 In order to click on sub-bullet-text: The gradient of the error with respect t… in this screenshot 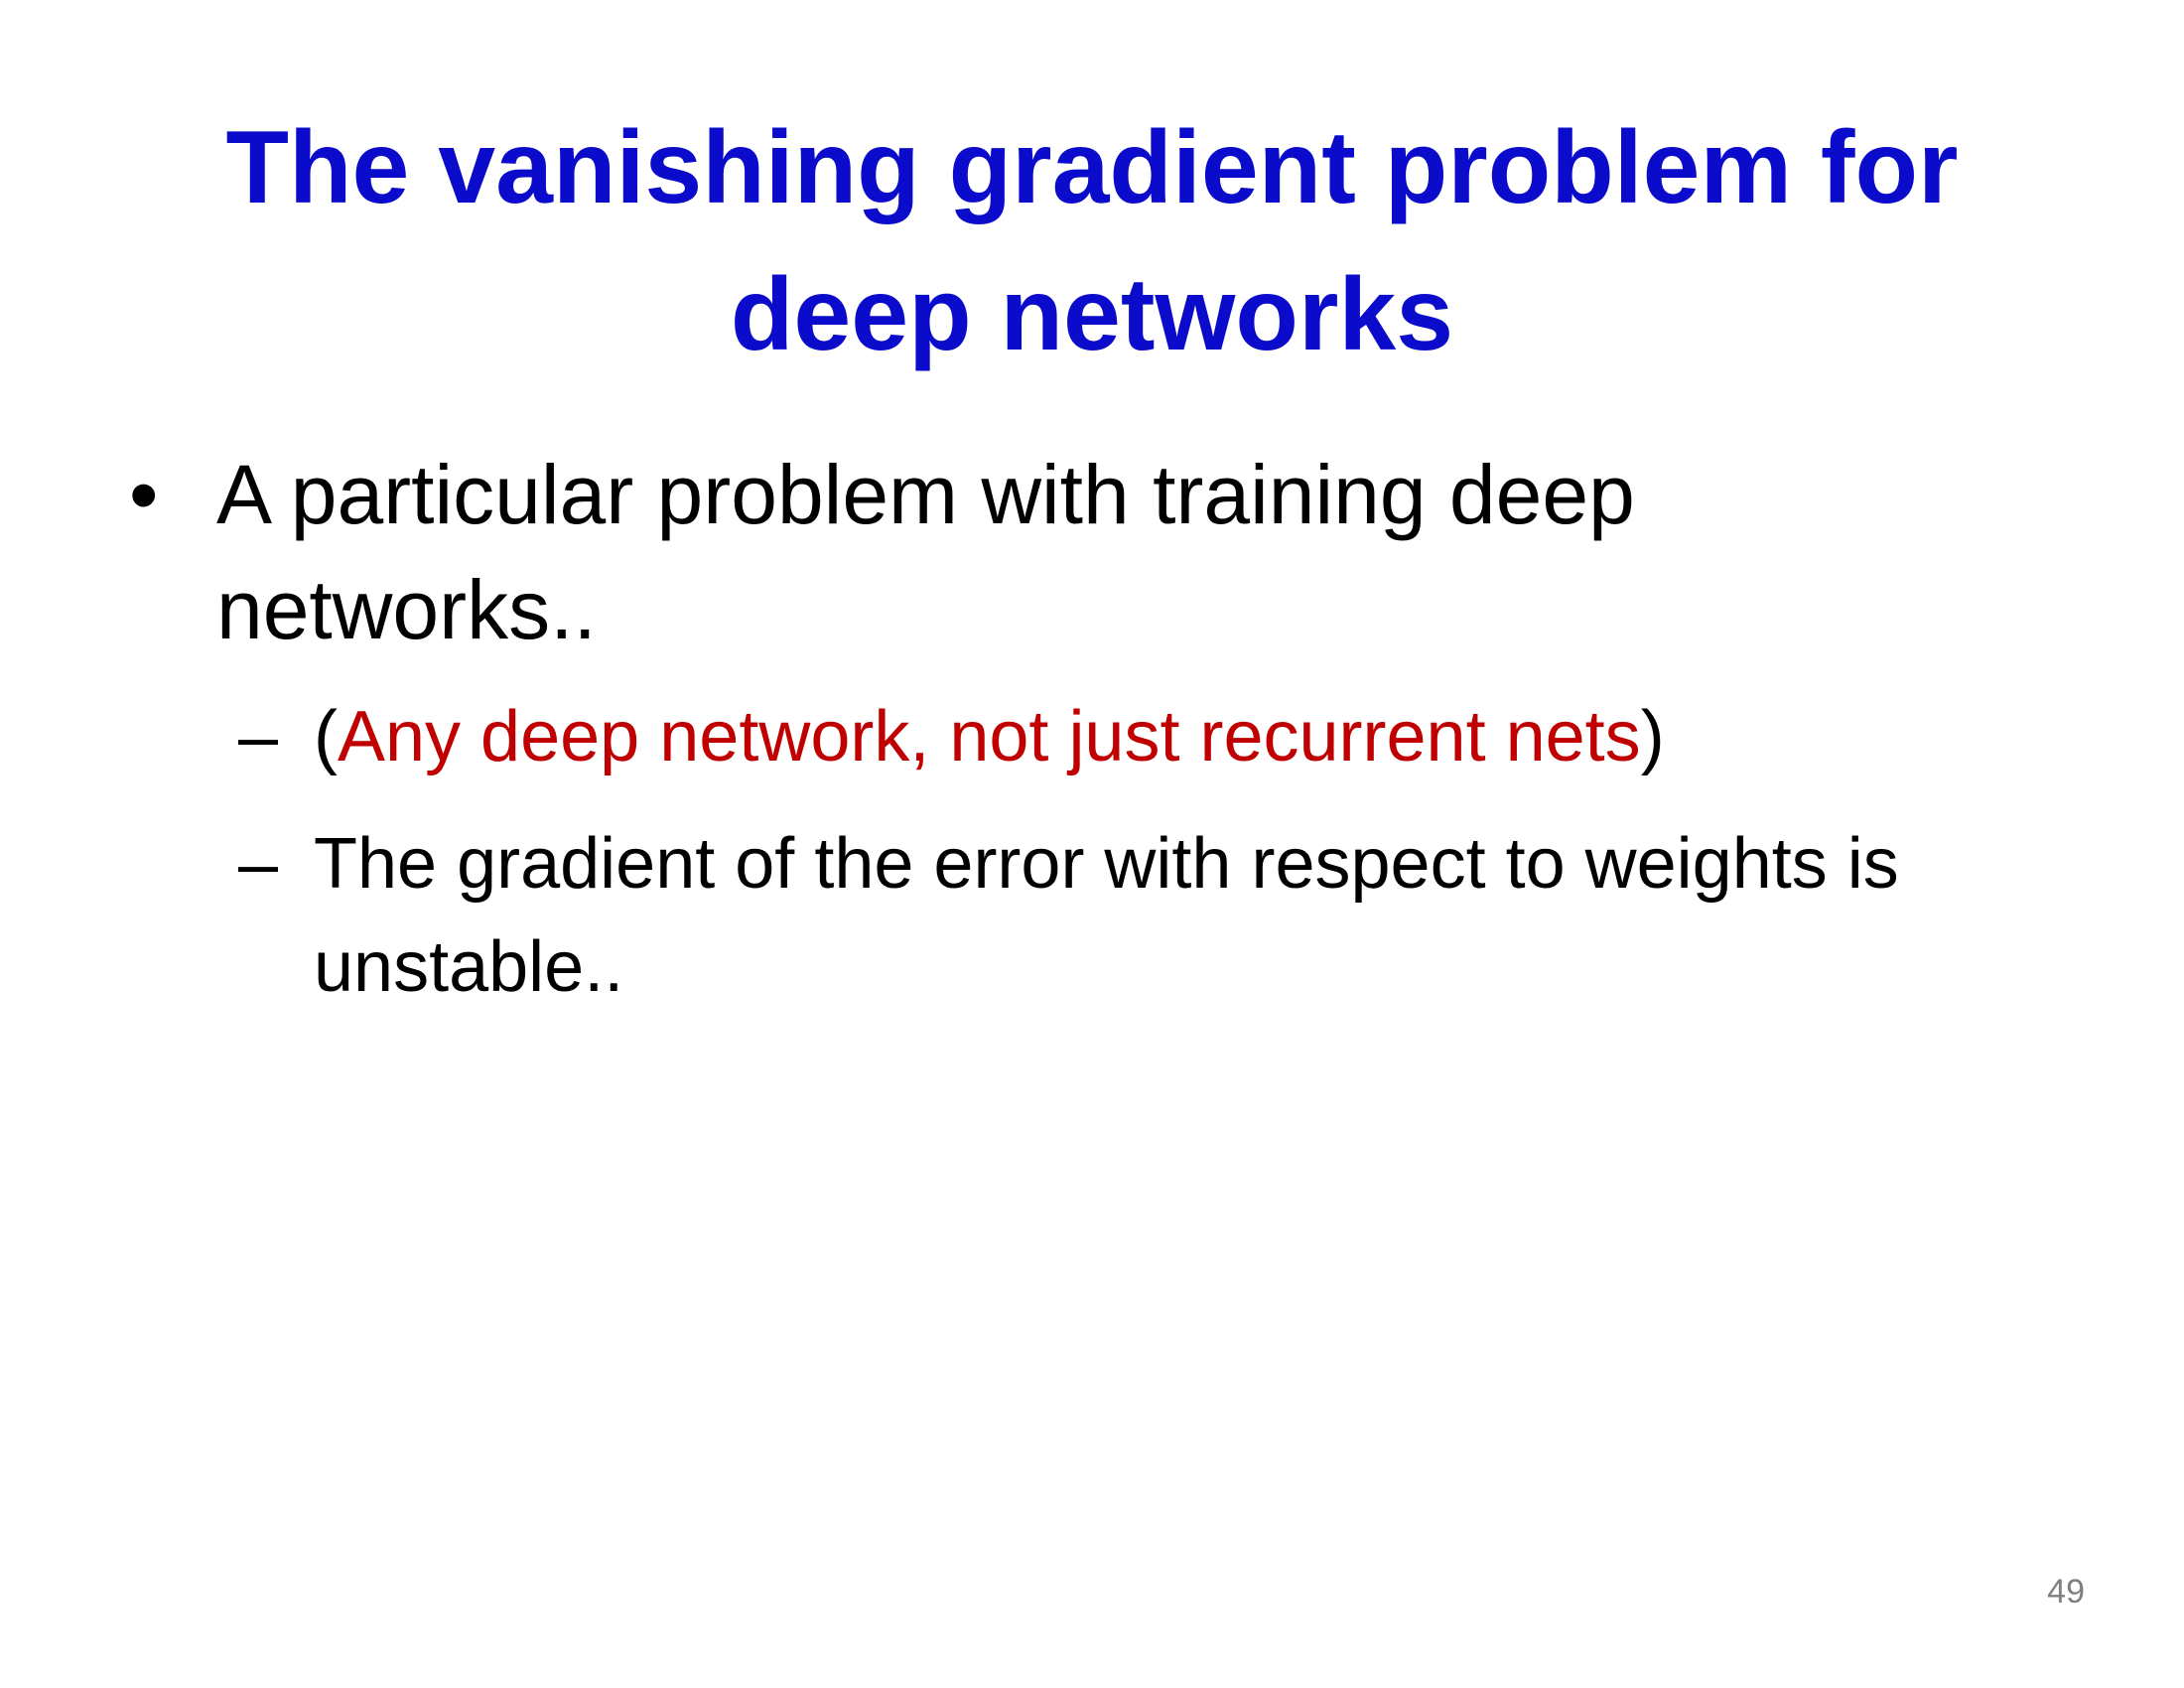, I will do `click(1106, 915)`.